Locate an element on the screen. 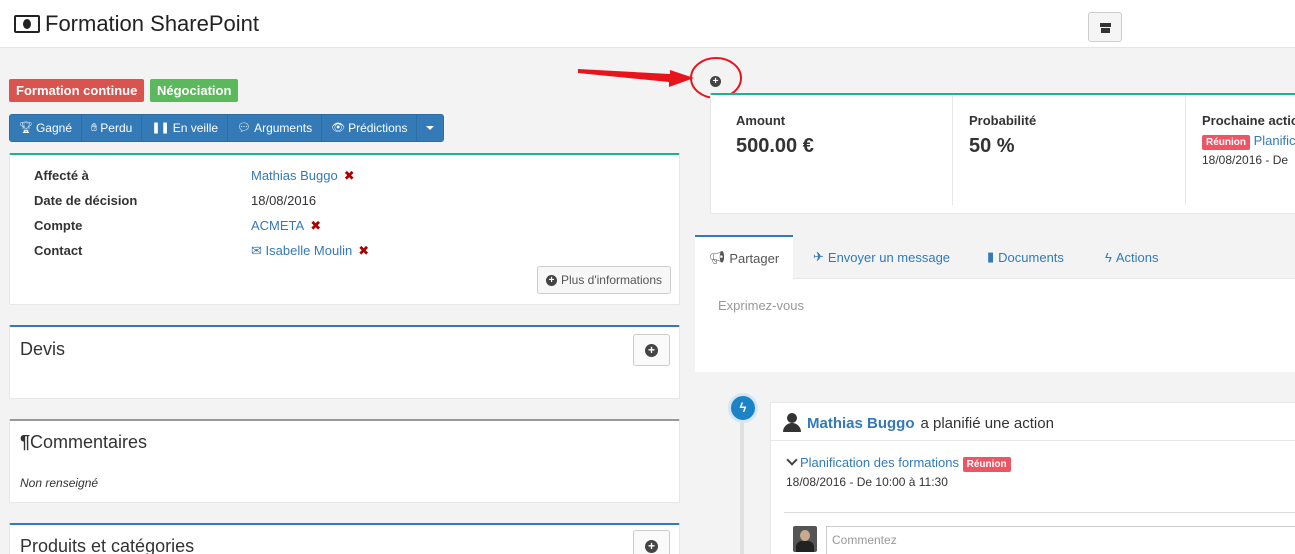  decision-date-value: 18/08/2016 is located at coordinates (284, 200).